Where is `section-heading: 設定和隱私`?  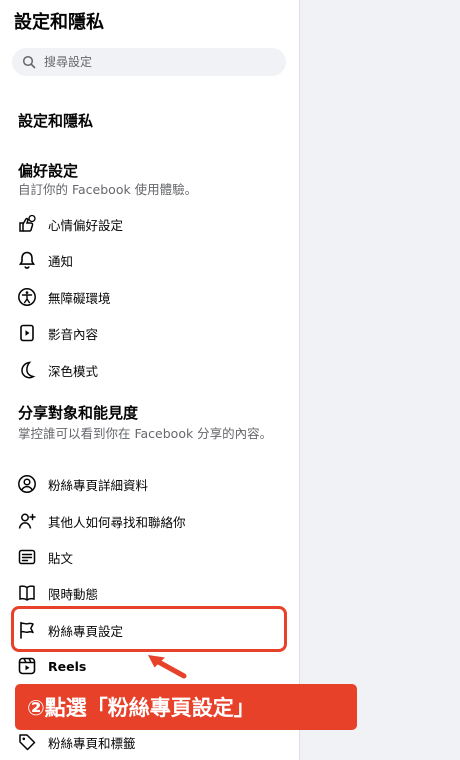
section-heading: 設定和隱私 is located at coordinates (56, 121).